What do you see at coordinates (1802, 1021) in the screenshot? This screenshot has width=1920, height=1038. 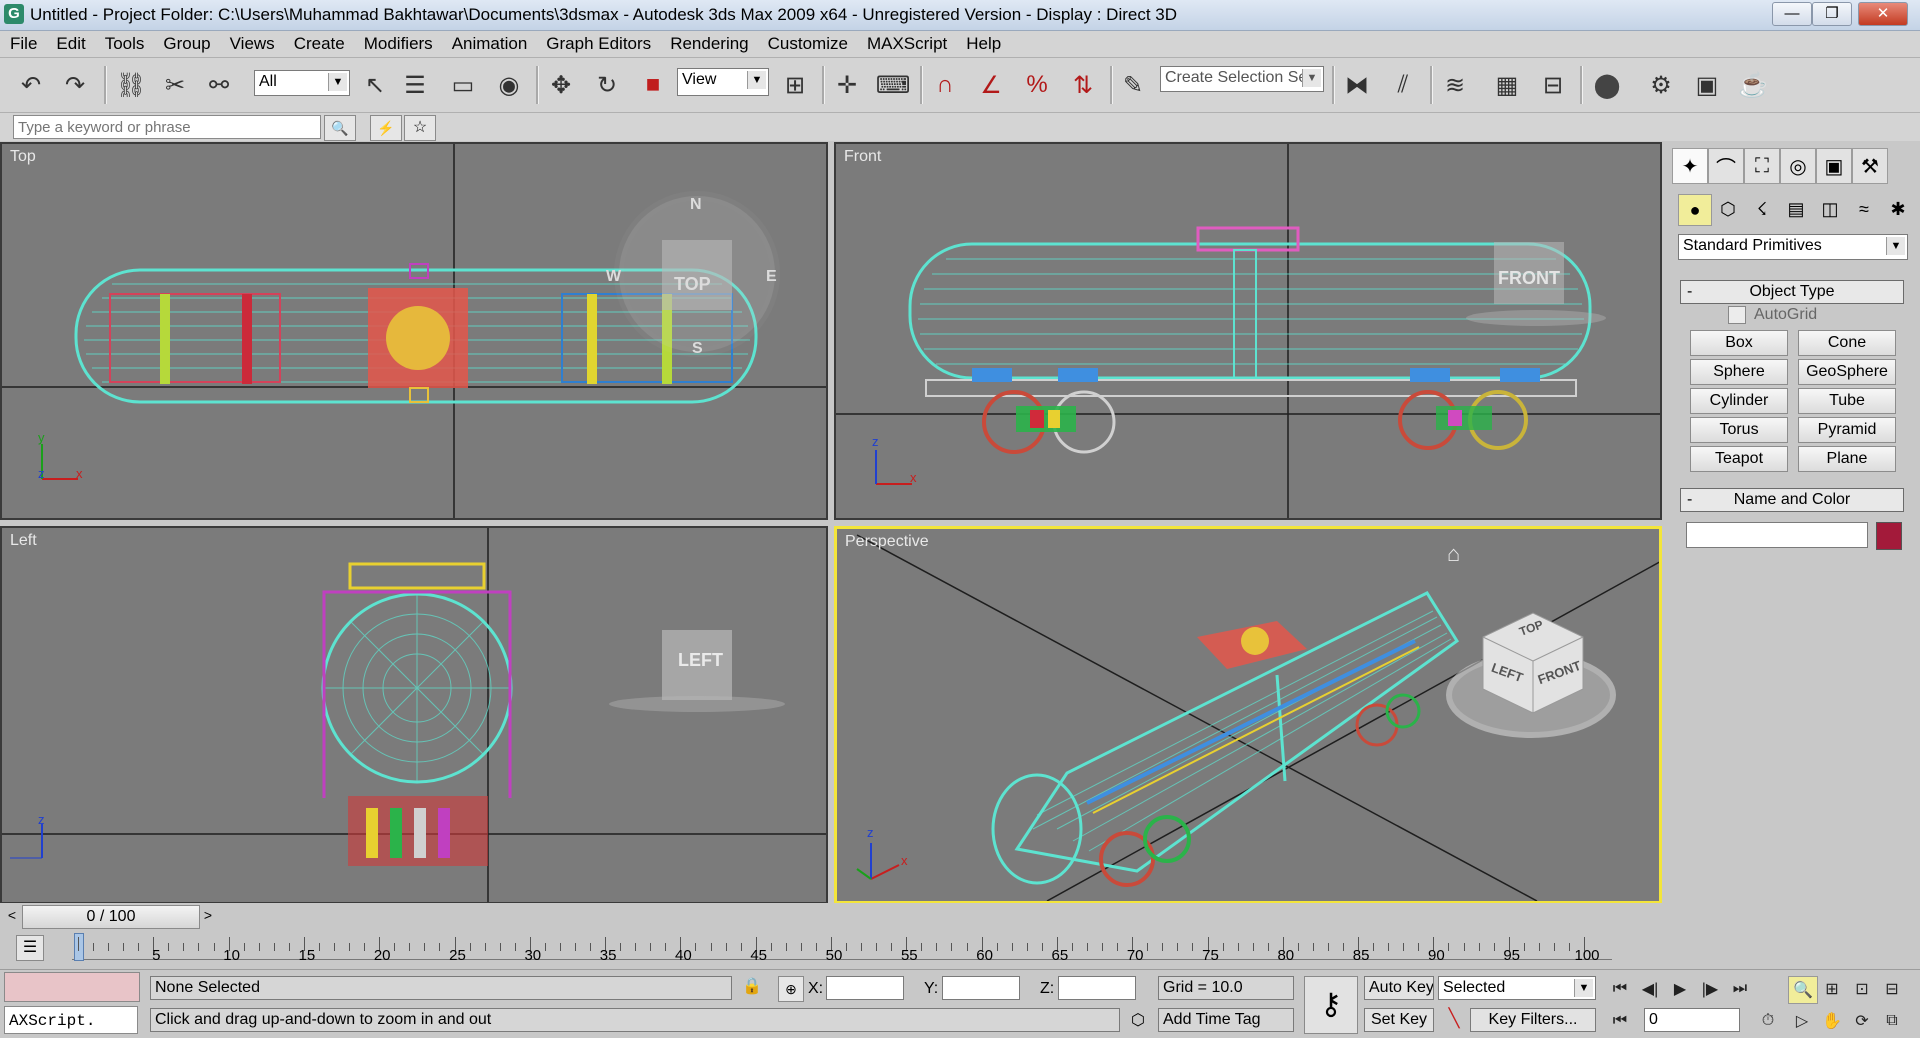 I see `field-of-view-icon: ▷` at bounding box center [1802, 1021].